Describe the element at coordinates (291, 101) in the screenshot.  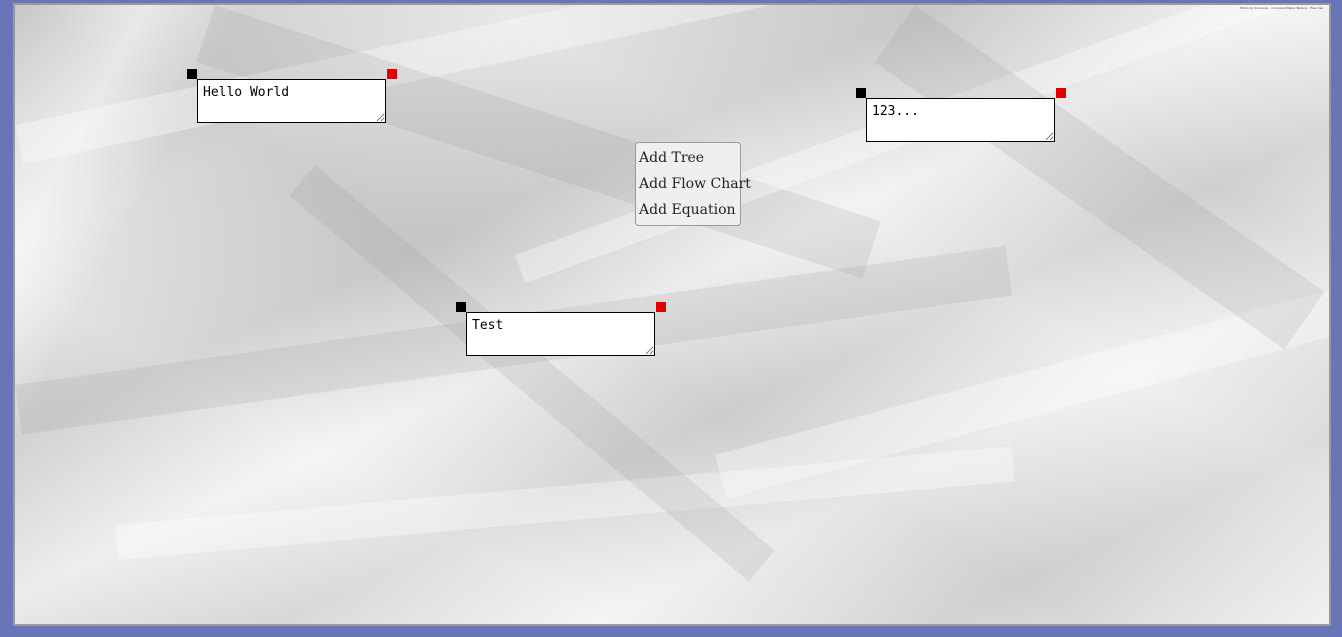
I see `note-textarea: Hello World` at that location.